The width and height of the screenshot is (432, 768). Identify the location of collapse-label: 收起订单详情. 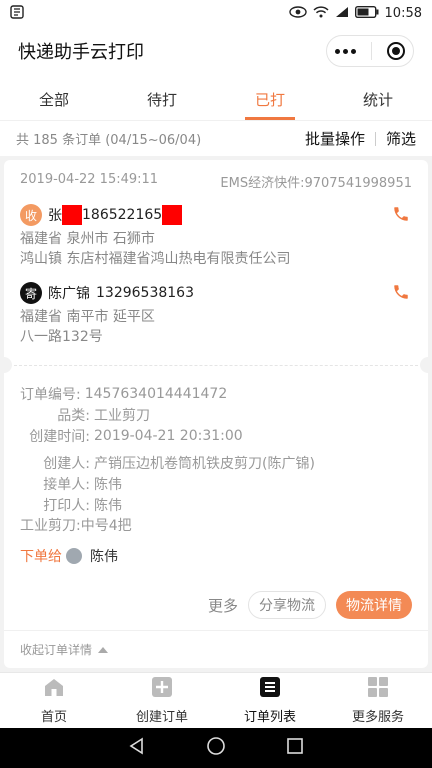
(56, 650).